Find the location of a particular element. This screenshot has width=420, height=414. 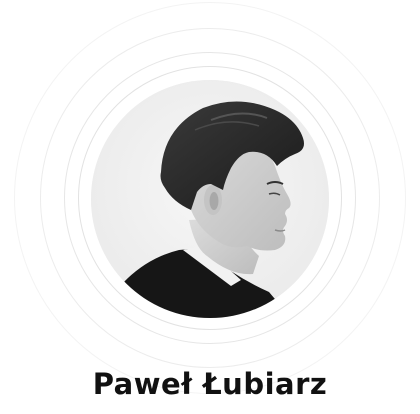

profile-name: Paweł Łubiarz is located at coordinates (210, 384).